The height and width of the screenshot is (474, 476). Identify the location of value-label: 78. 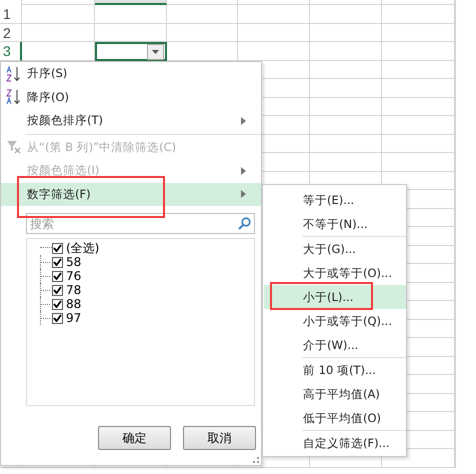
(74, 290).